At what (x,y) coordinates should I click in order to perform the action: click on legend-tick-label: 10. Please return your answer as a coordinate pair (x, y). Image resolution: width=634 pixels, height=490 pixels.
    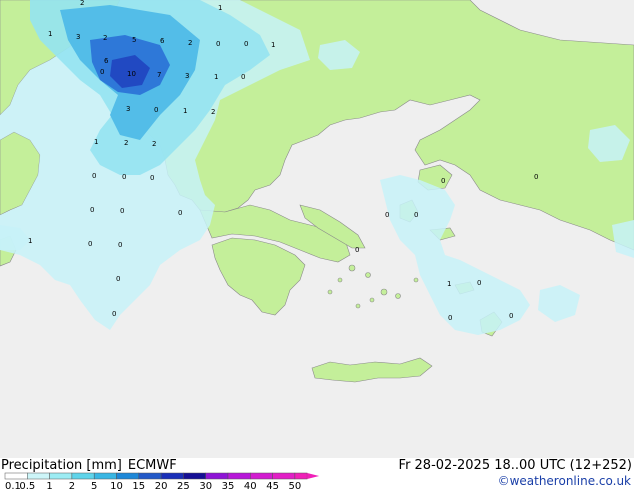
    Looking at the image, I should click on (116, 485).